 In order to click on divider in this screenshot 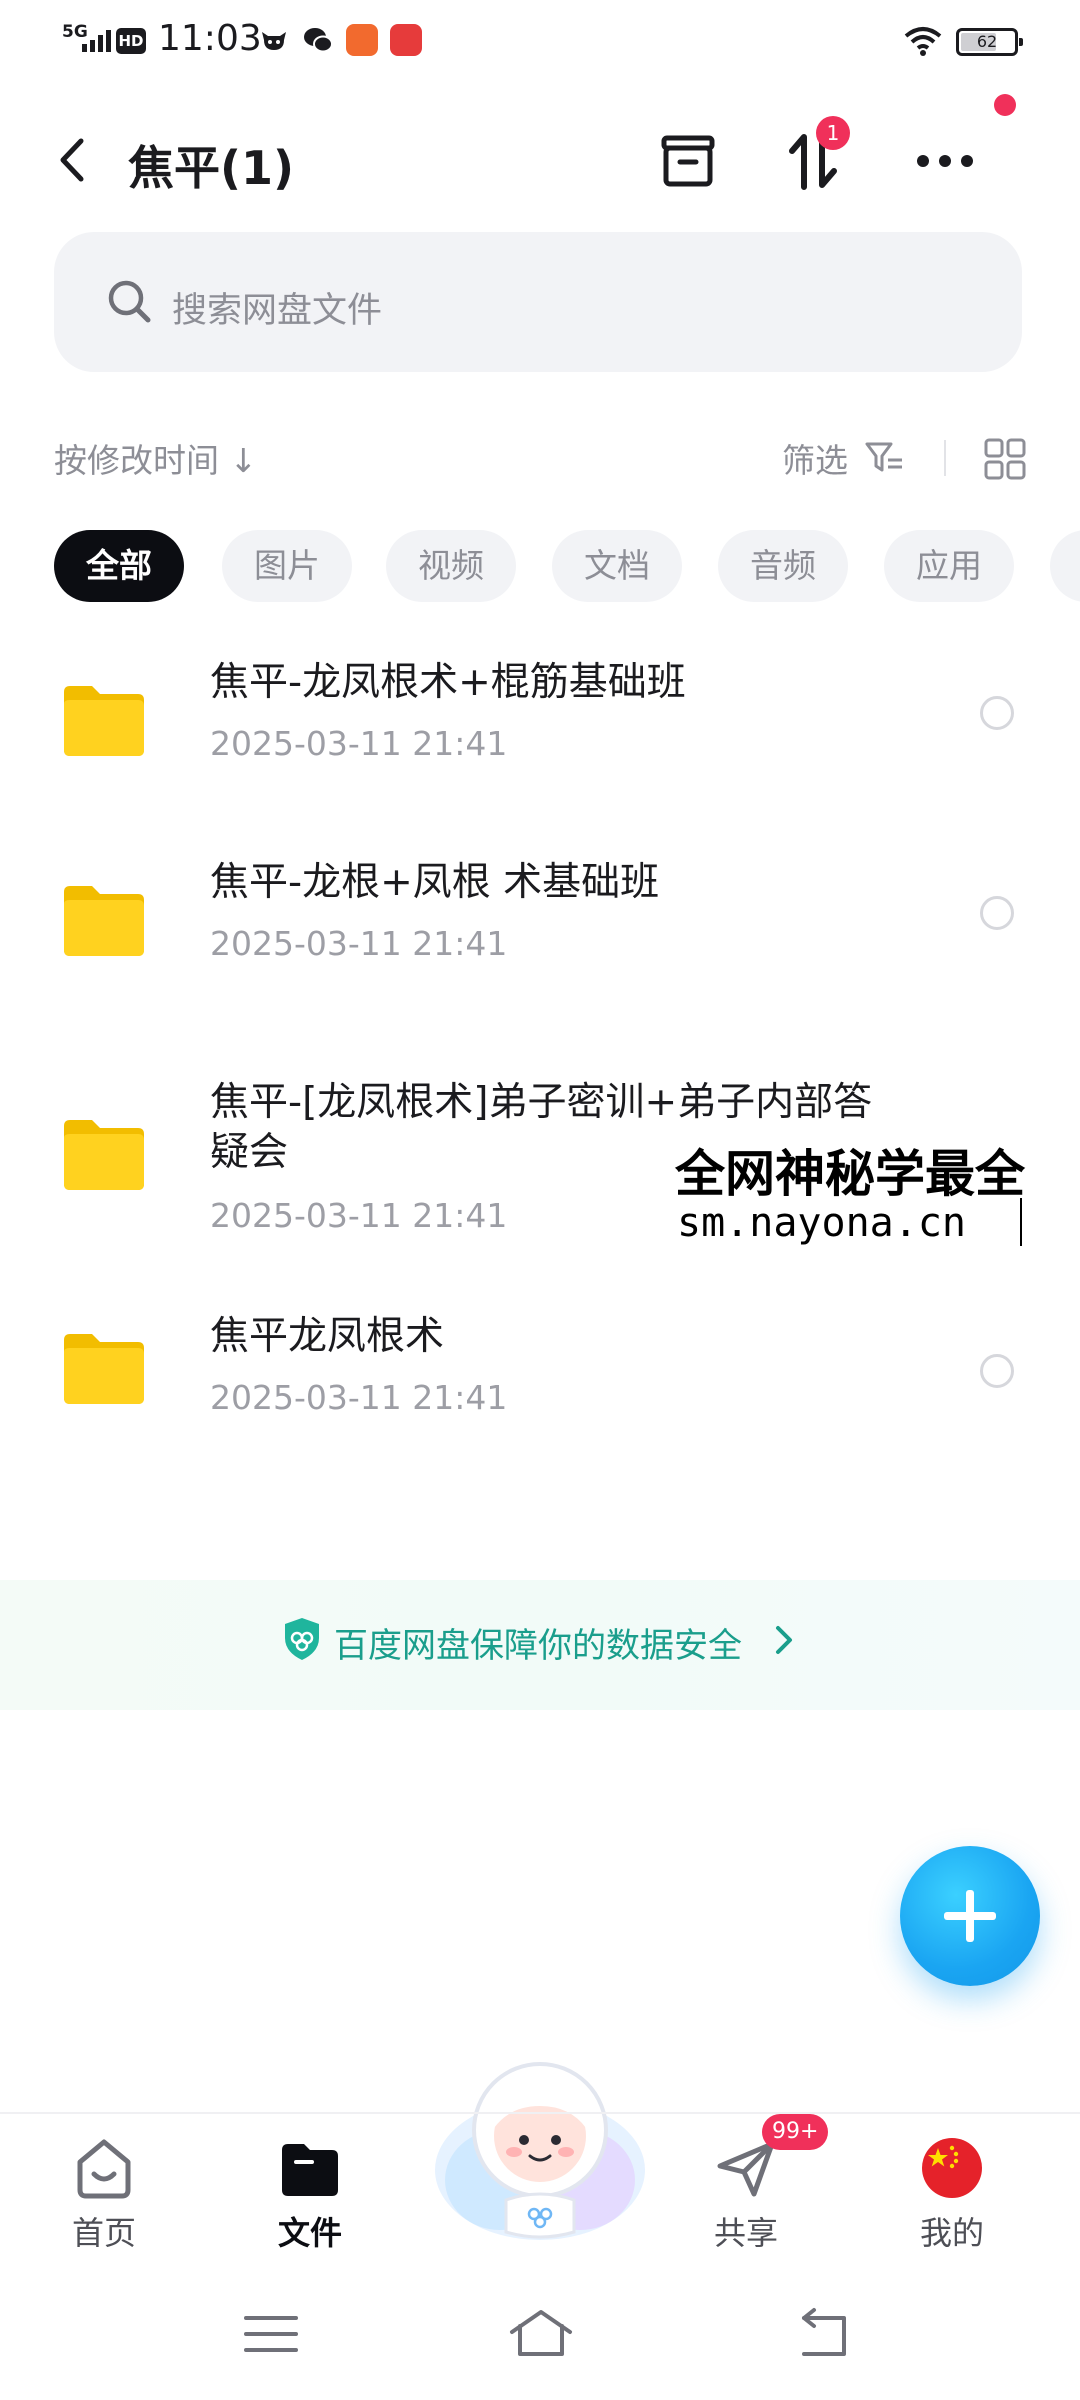, I will do `click(945, 458)`.